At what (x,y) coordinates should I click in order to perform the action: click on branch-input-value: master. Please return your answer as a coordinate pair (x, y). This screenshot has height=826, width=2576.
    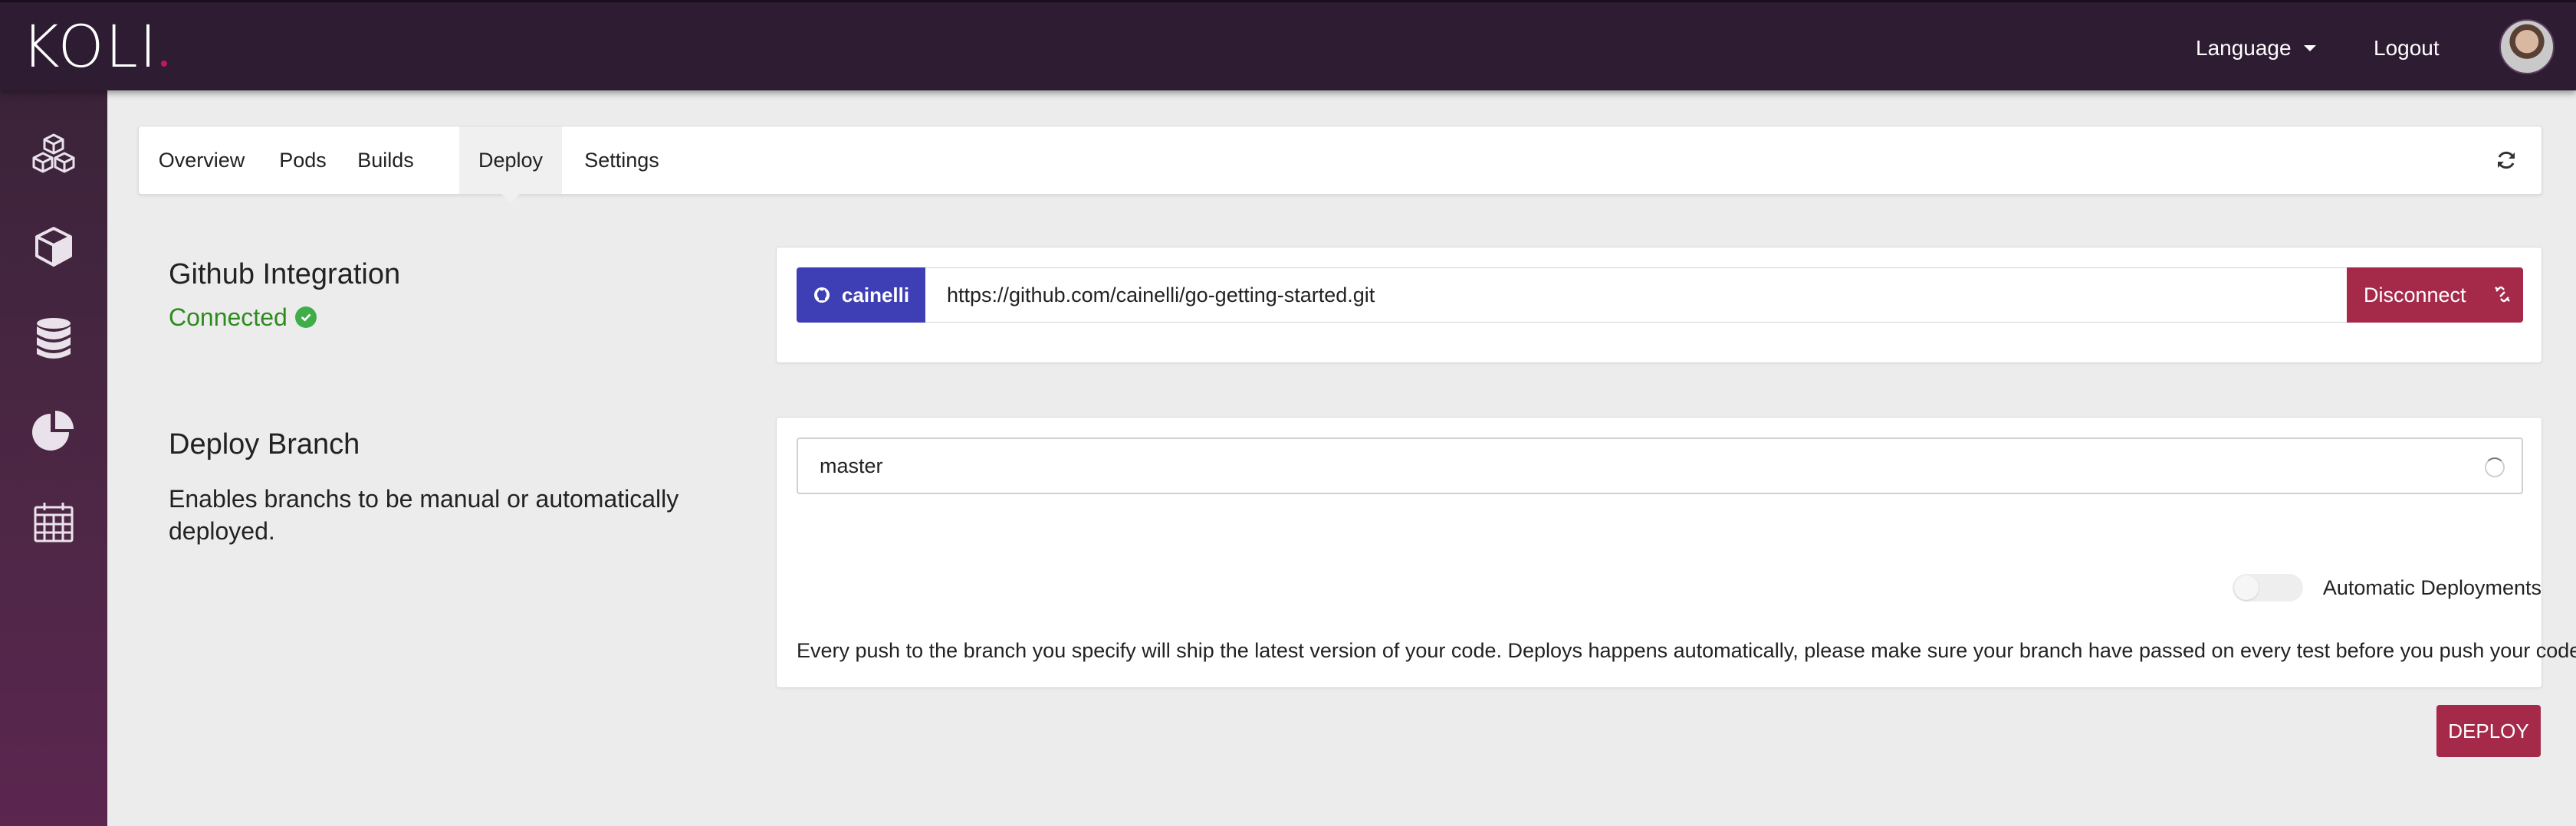
    Looking at the image, I should click on (852, 466).